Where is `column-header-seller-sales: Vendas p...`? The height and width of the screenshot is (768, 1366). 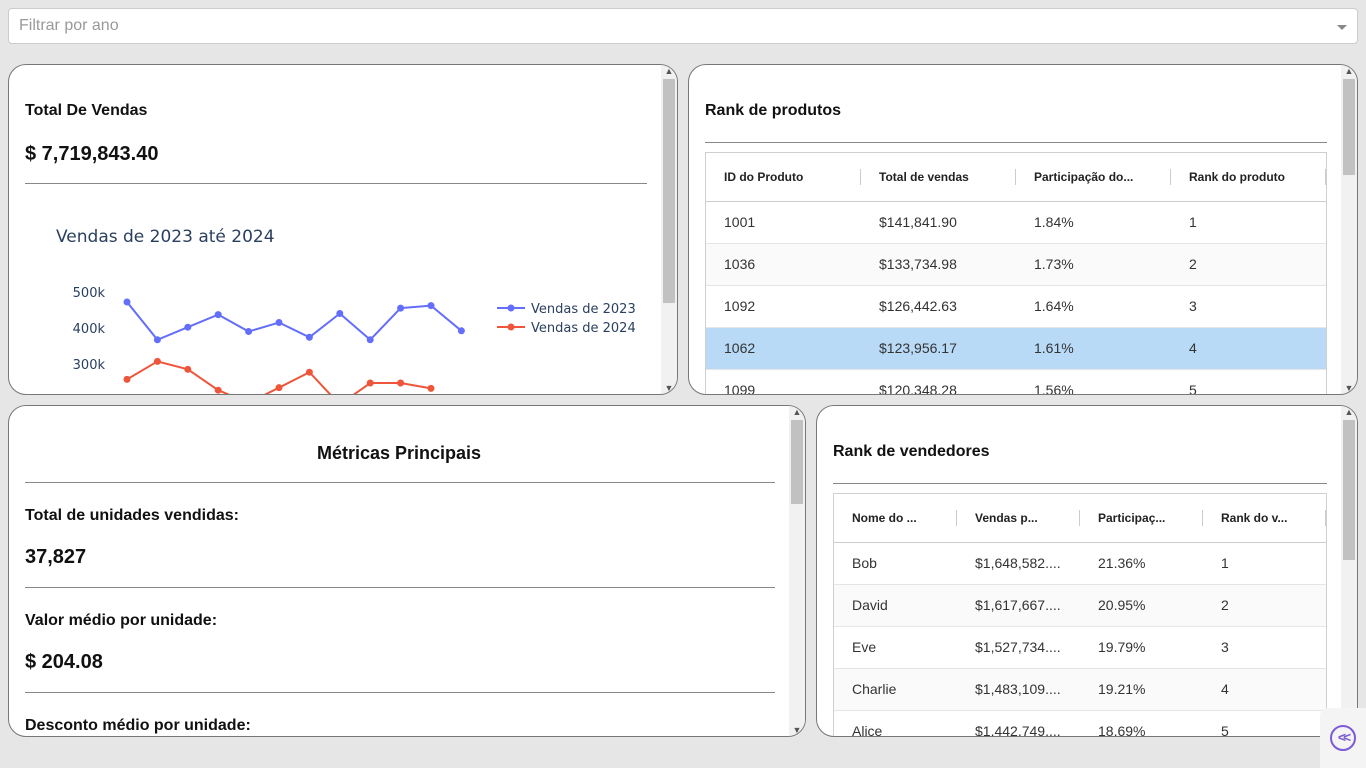 column-header-seller-sales: Vendas p... is located at coordinates (1018, 518).